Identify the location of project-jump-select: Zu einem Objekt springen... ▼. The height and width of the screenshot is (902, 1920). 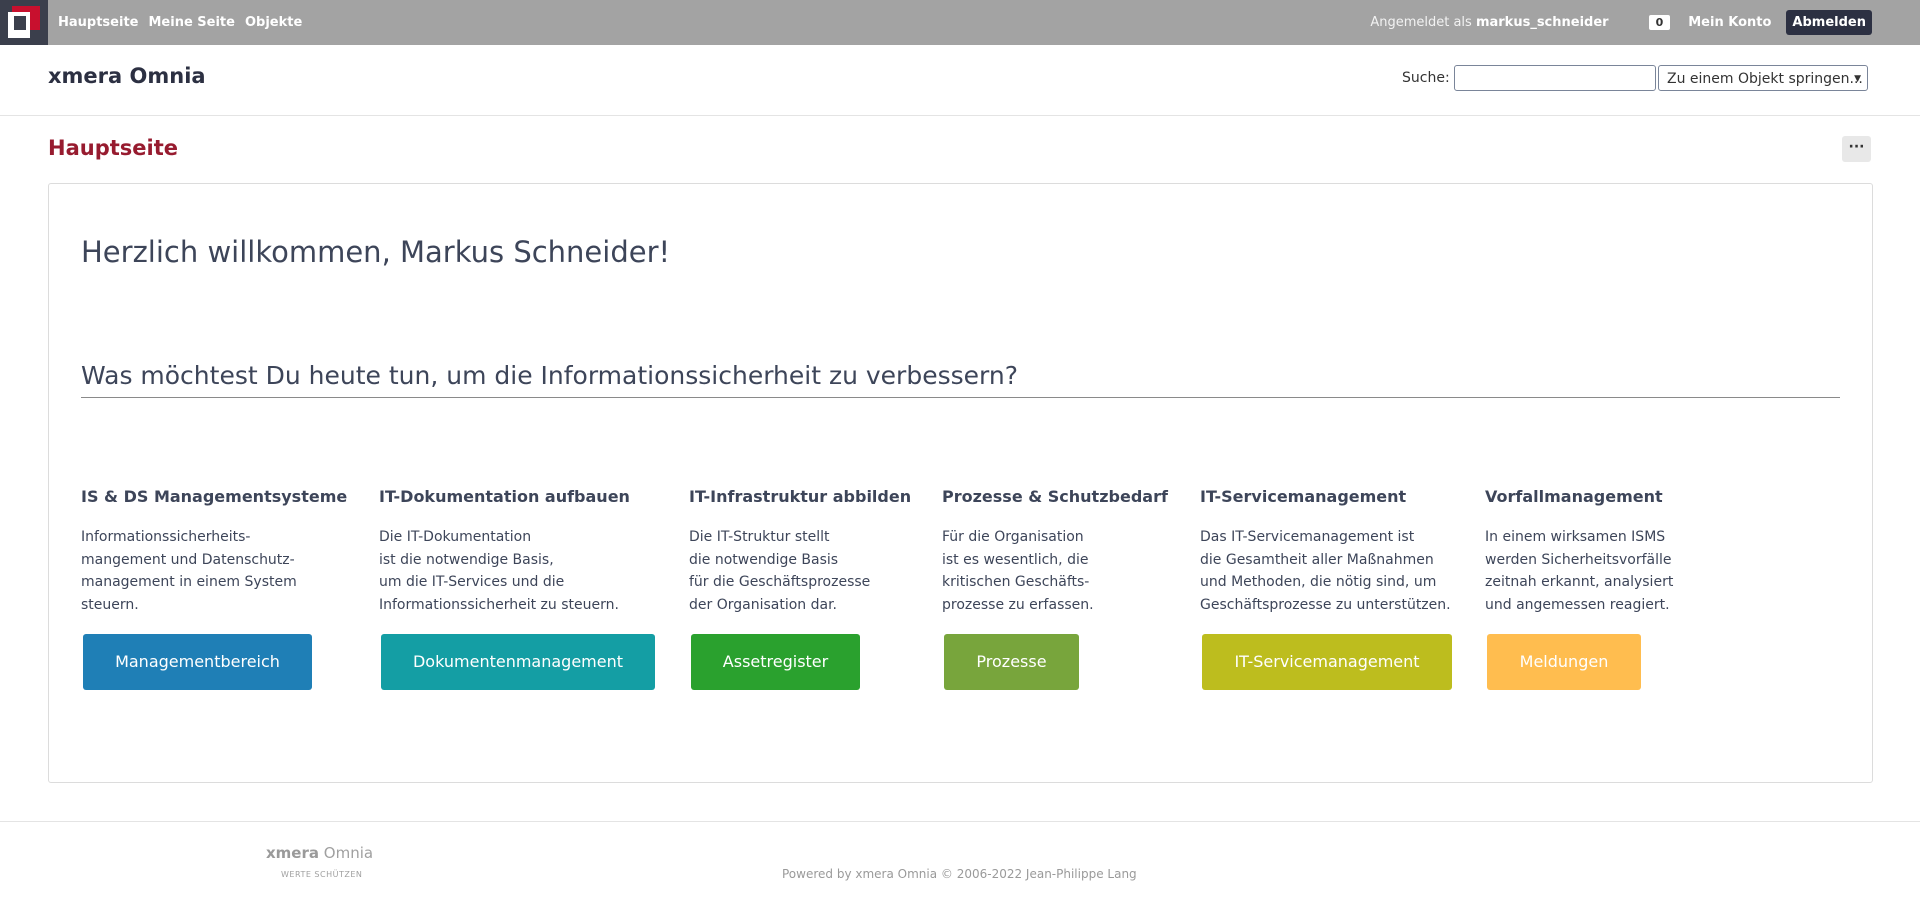
(1763, 78).